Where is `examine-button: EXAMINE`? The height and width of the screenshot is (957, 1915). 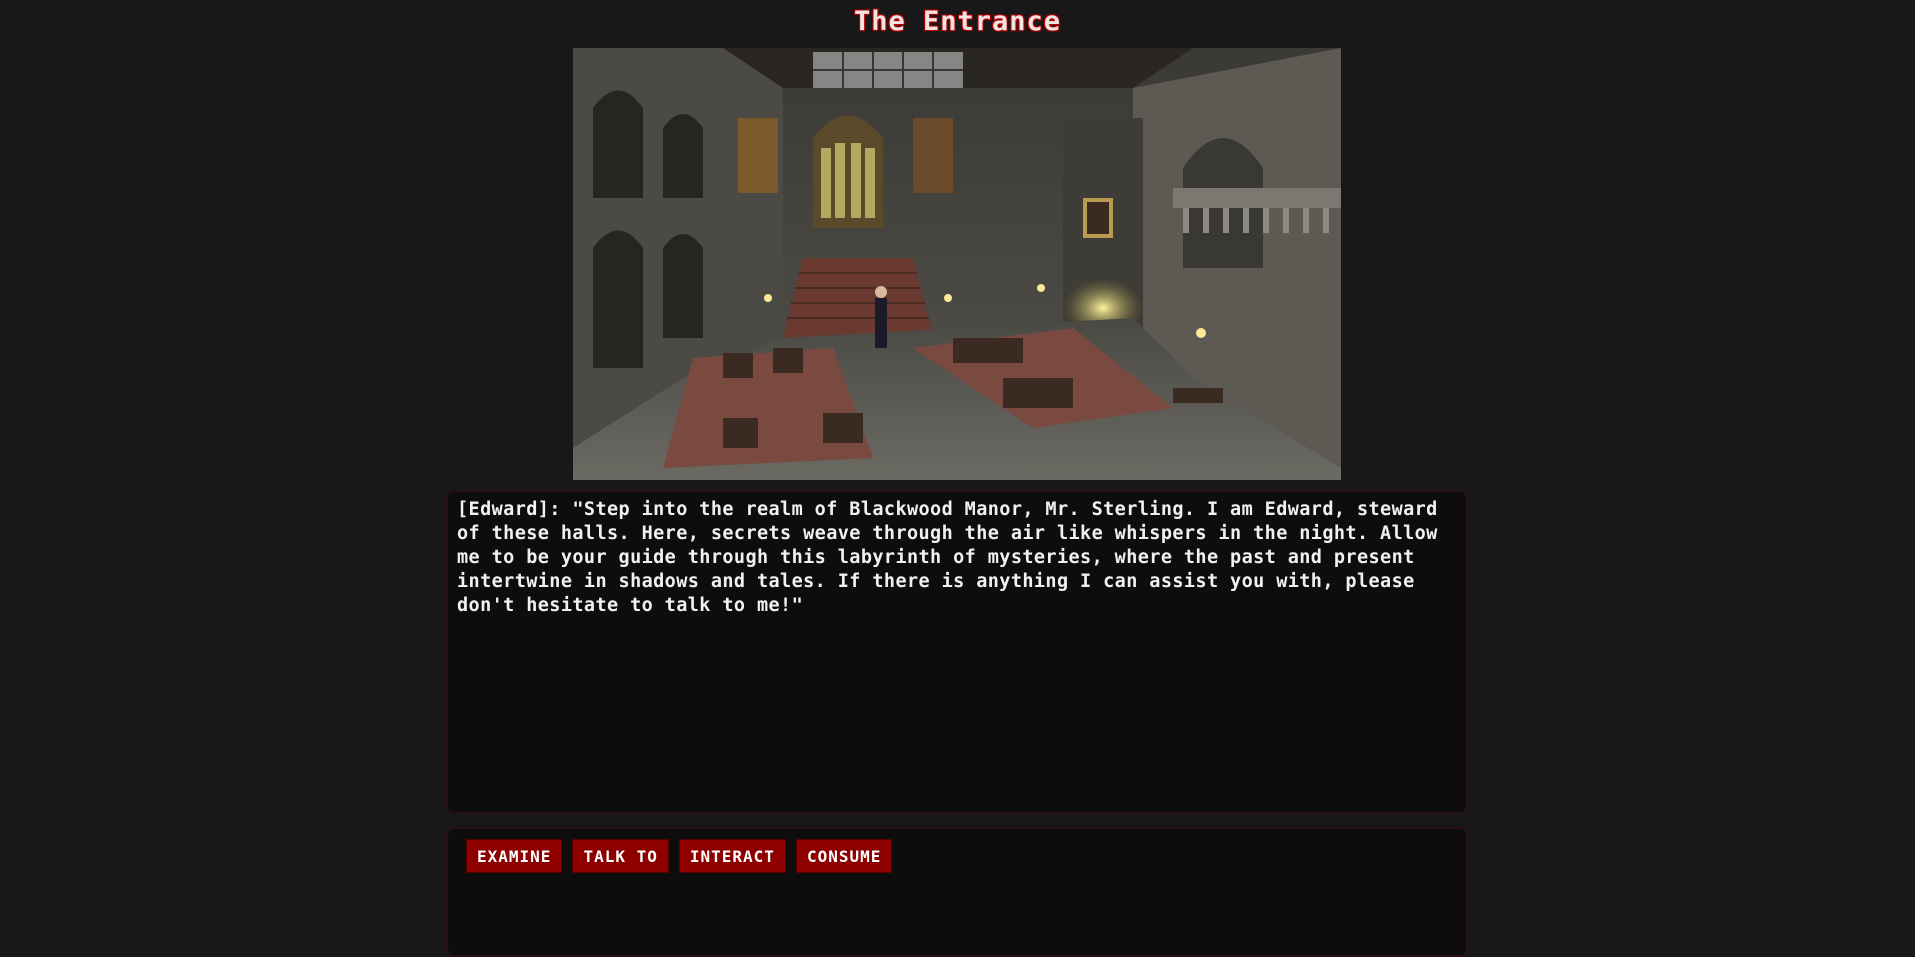 examine-button: EXAMINE is located at coordinates (514, 856).